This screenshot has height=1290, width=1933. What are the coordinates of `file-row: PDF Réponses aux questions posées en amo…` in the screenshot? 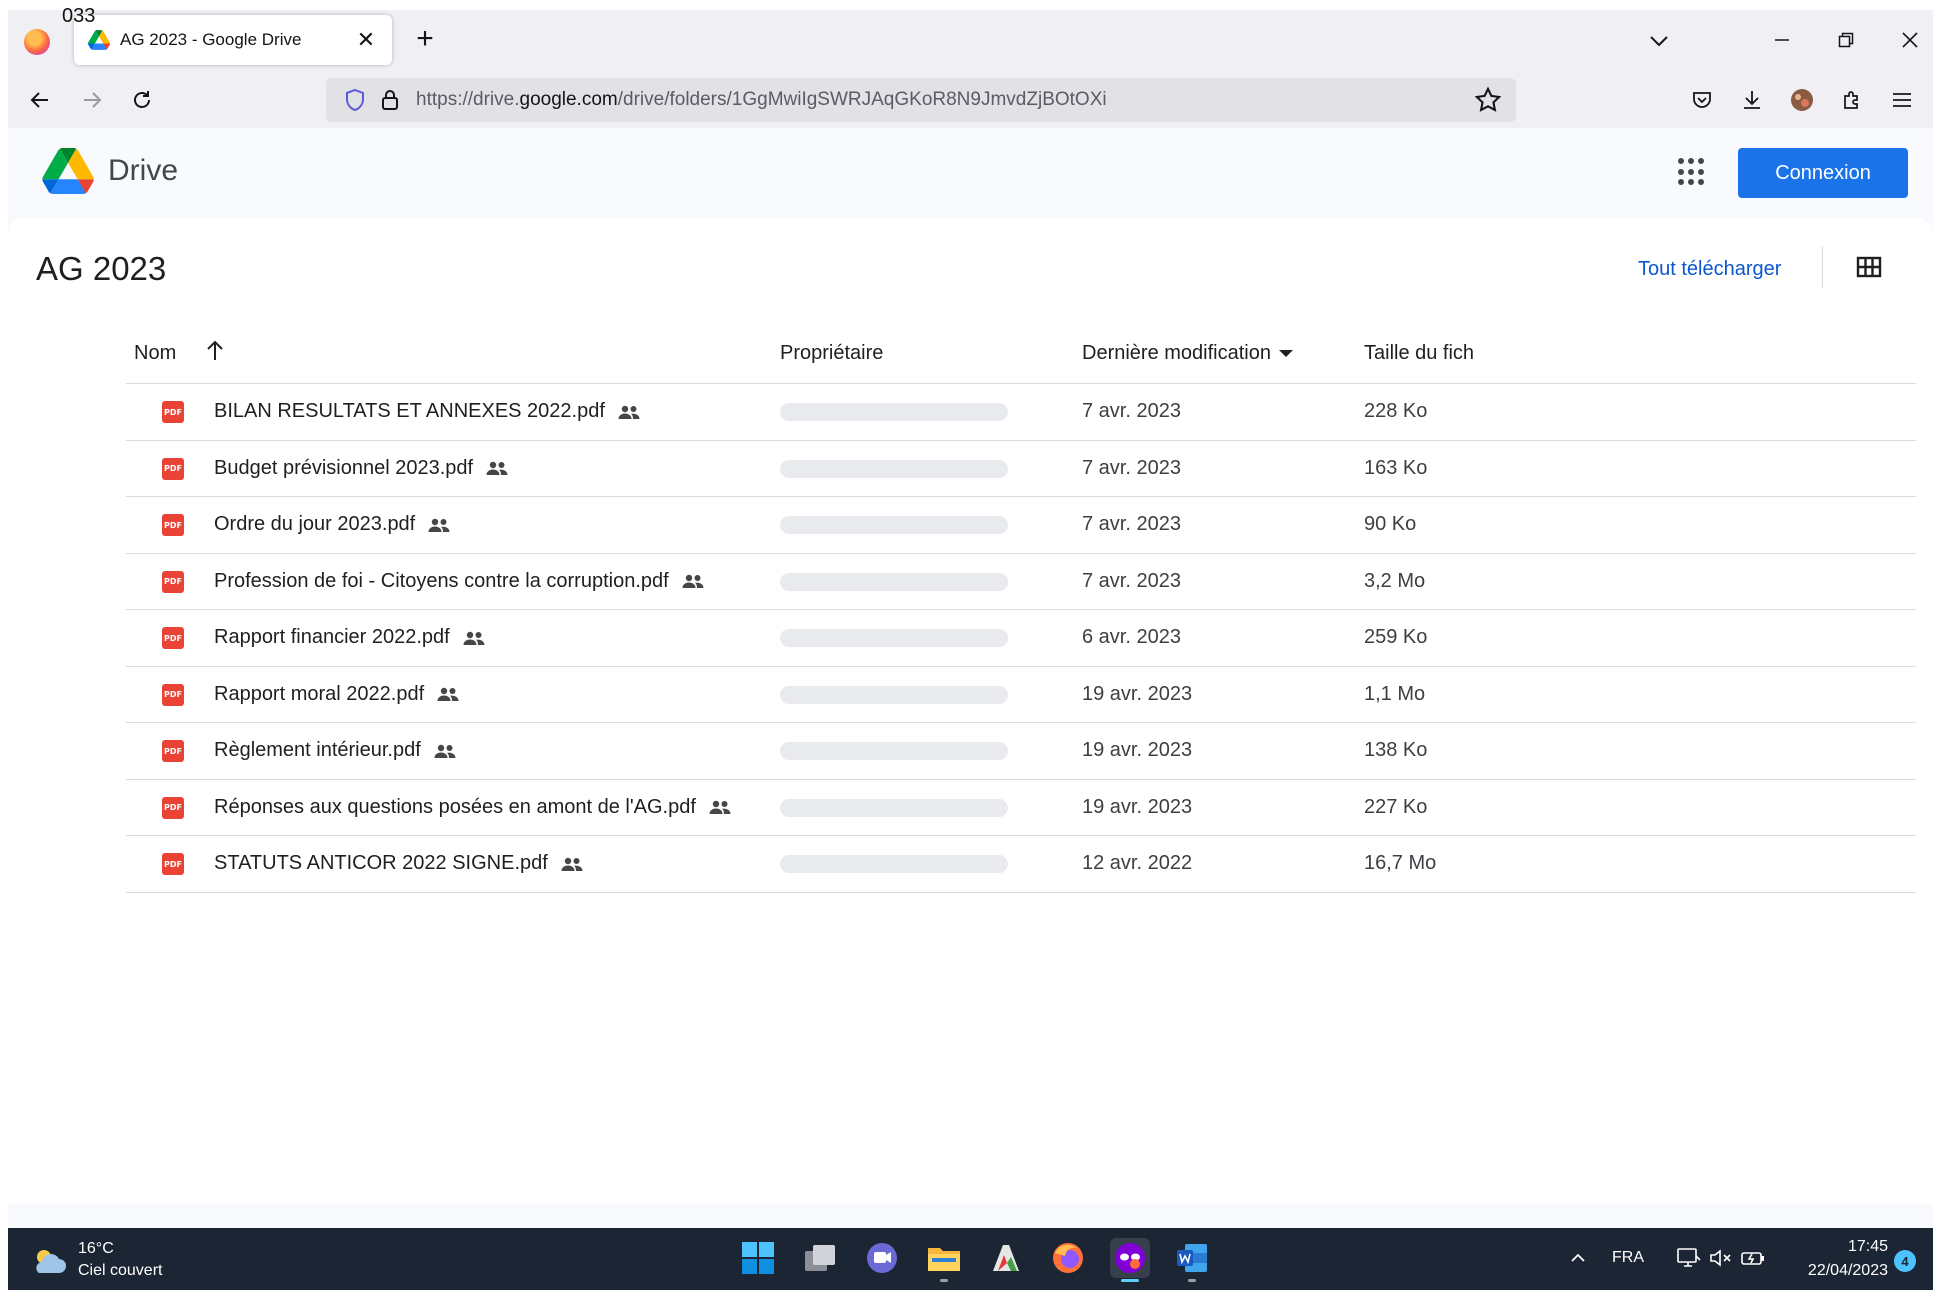 It's located at (1021, 808).